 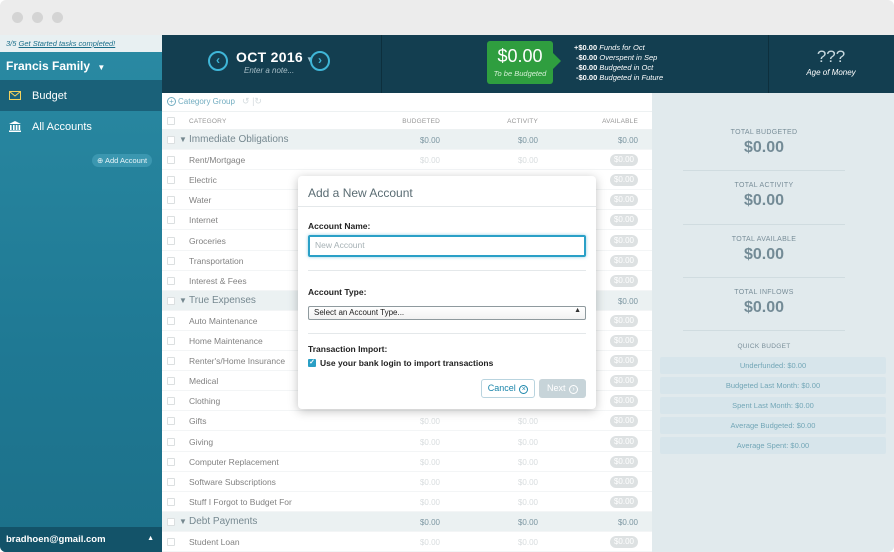 What do you see at coordinates (615, 67) in the screenshot?
I see `breakdown-line: -$0.00 Budgeted in Oct` at bounding box center [615, 67].